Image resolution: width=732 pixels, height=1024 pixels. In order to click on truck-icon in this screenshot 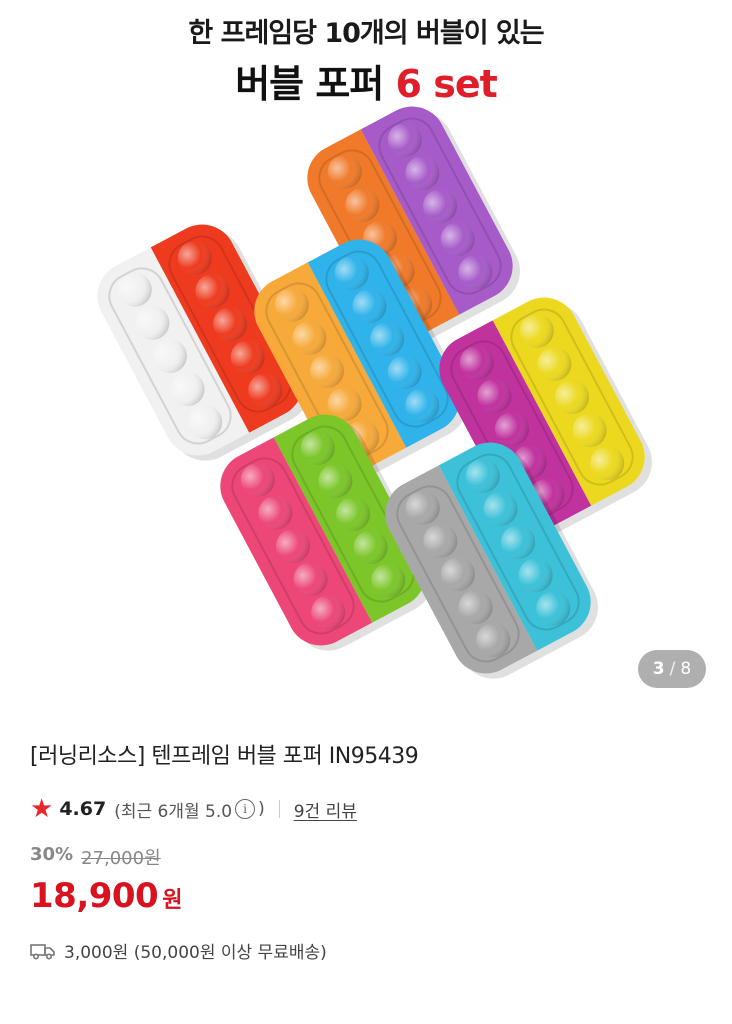, I will do `click(42, 951)`.